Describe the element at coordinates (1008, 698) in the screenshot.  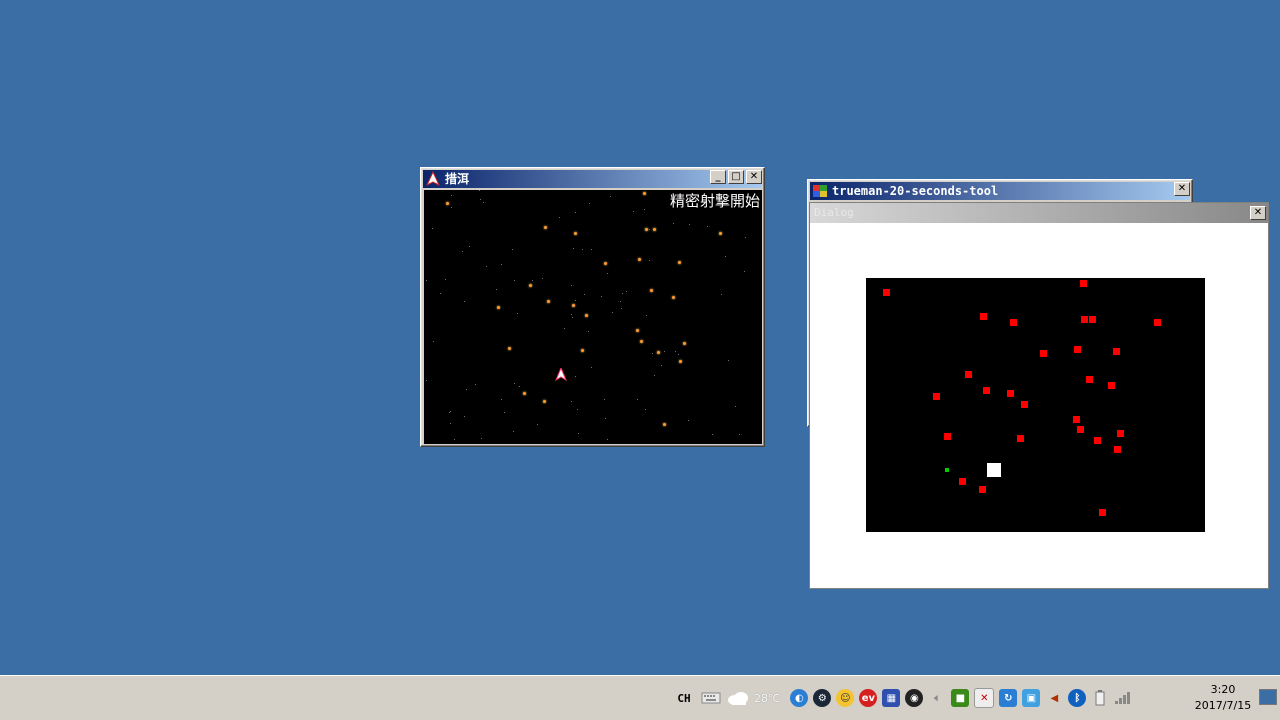
I see `update-icon: ↻` at that location.